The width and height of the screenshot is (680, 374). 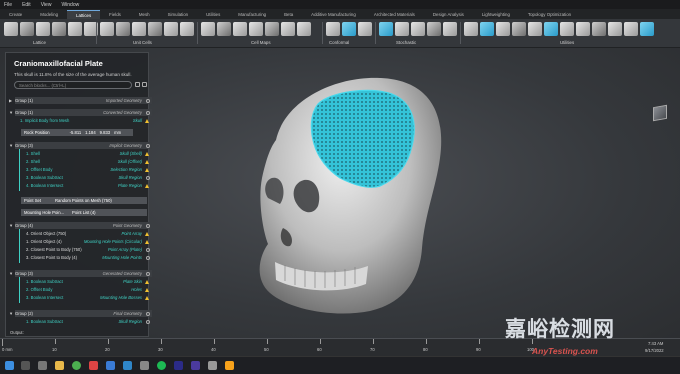 I want to click on premiere-icon, so click(x=178, y=365).